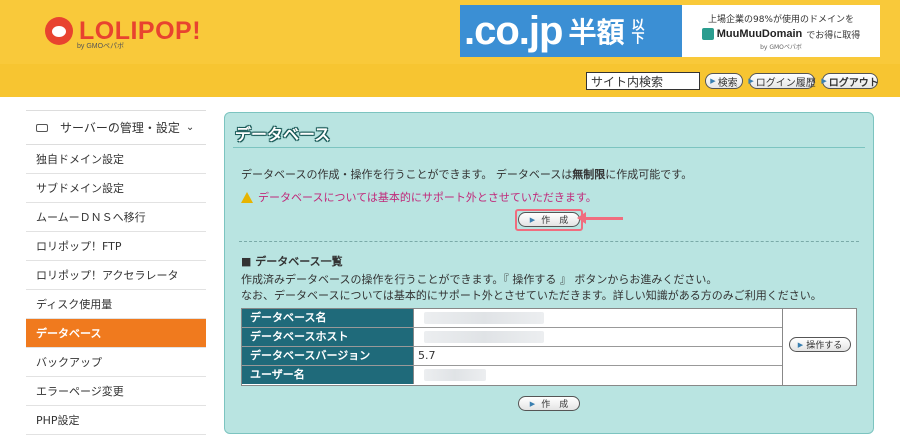 The height and width of the screenshot is (440, 900). What do you see at coordinates (116, 159) in the screenshot?
I see `sidebar-item-custom-domain: 独自ドメイン設定` at bounding box center [116, 159].